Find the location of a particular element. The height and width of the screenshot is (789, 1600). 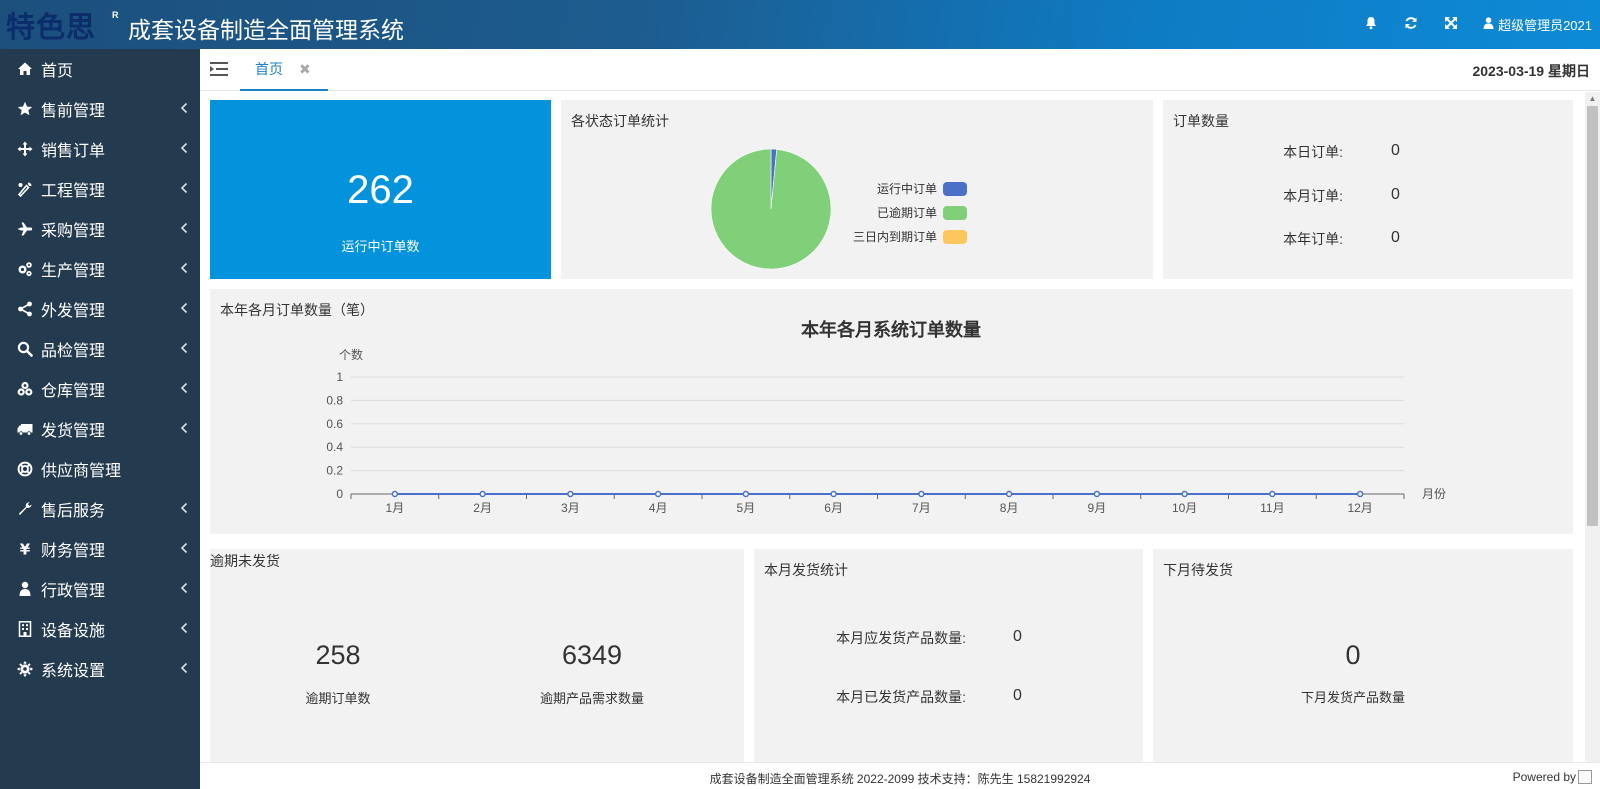

sidebar-item-9: 发货管理 is located at coordinates (100, 429).